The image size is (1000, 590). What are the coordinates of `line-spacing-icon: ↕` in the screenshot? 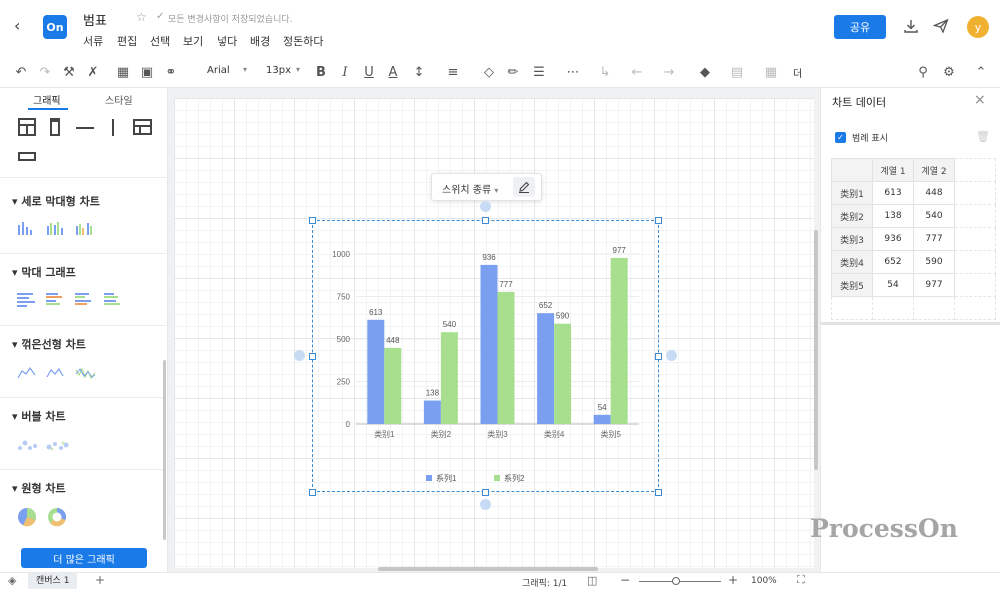 It's located at (419, 72).